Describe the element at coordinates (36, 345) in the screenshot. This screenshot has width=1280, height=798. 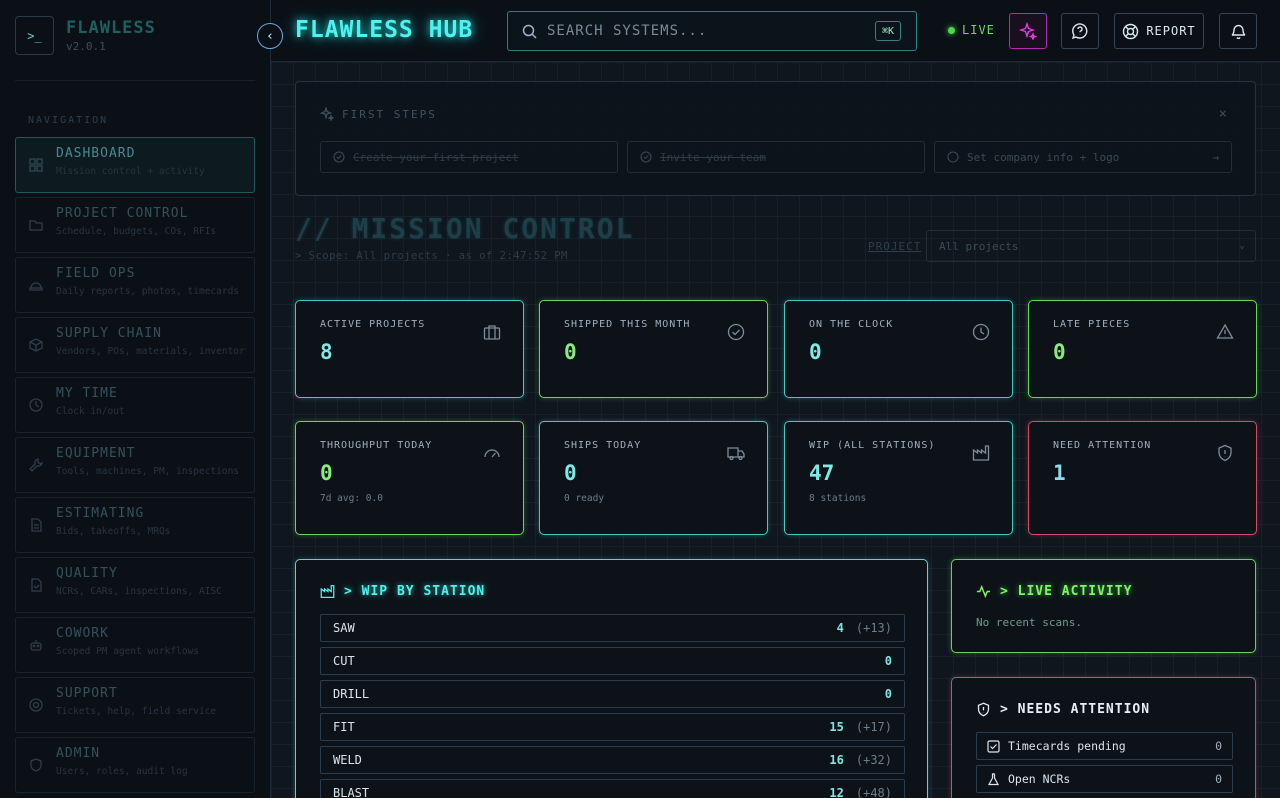
I see `package-icon` at that location.